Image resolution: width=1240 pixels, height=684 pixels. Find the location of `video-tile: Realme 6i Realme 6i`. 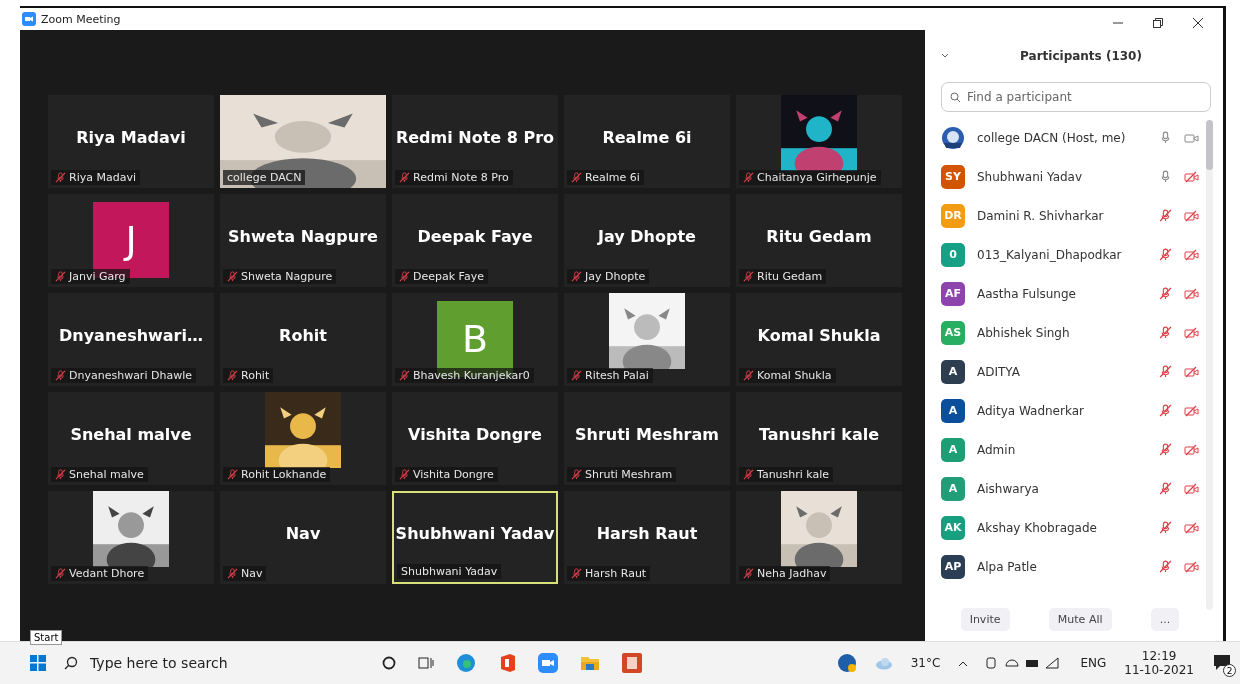

video-tile: Realme 6i Realme 6i is located at coordinates (647, 141).